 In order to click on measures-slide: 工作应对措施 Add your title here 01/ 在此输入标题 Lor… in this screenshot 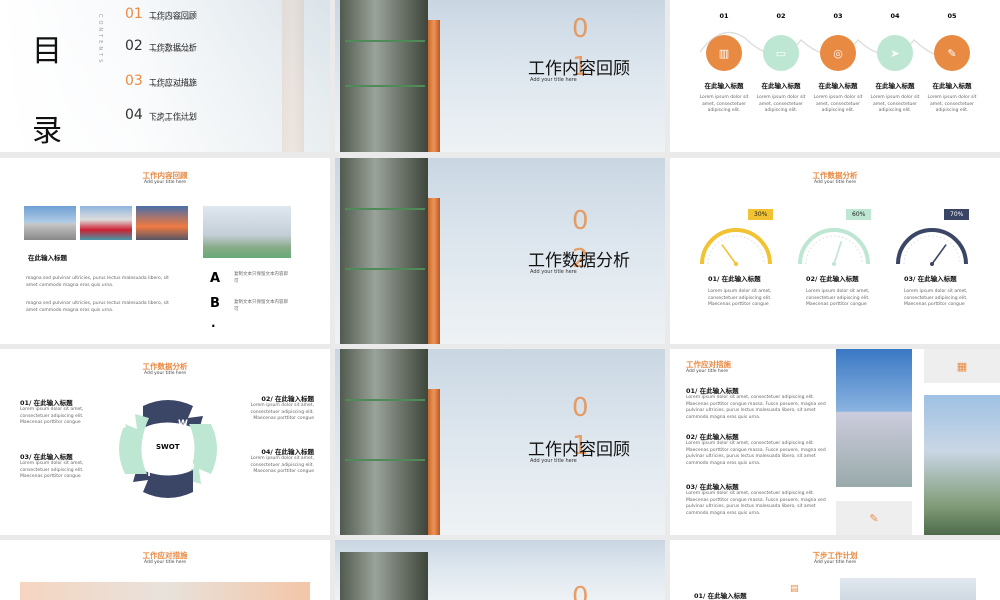, I will do `click(835, 442)`.